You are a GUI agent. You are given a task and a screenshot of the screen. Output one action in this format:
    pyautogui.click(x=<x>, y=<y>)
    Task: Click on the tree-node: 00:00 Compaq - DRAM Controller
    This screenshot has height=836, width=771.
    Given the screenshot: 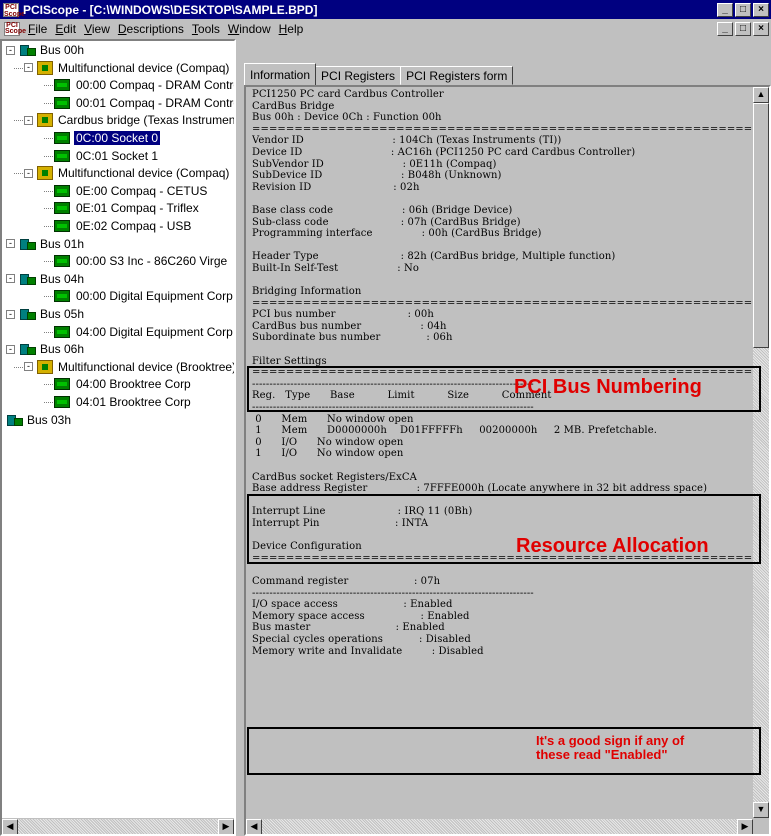 What is the action you would take?
    pyautogui.click(x=144, y=85)
    